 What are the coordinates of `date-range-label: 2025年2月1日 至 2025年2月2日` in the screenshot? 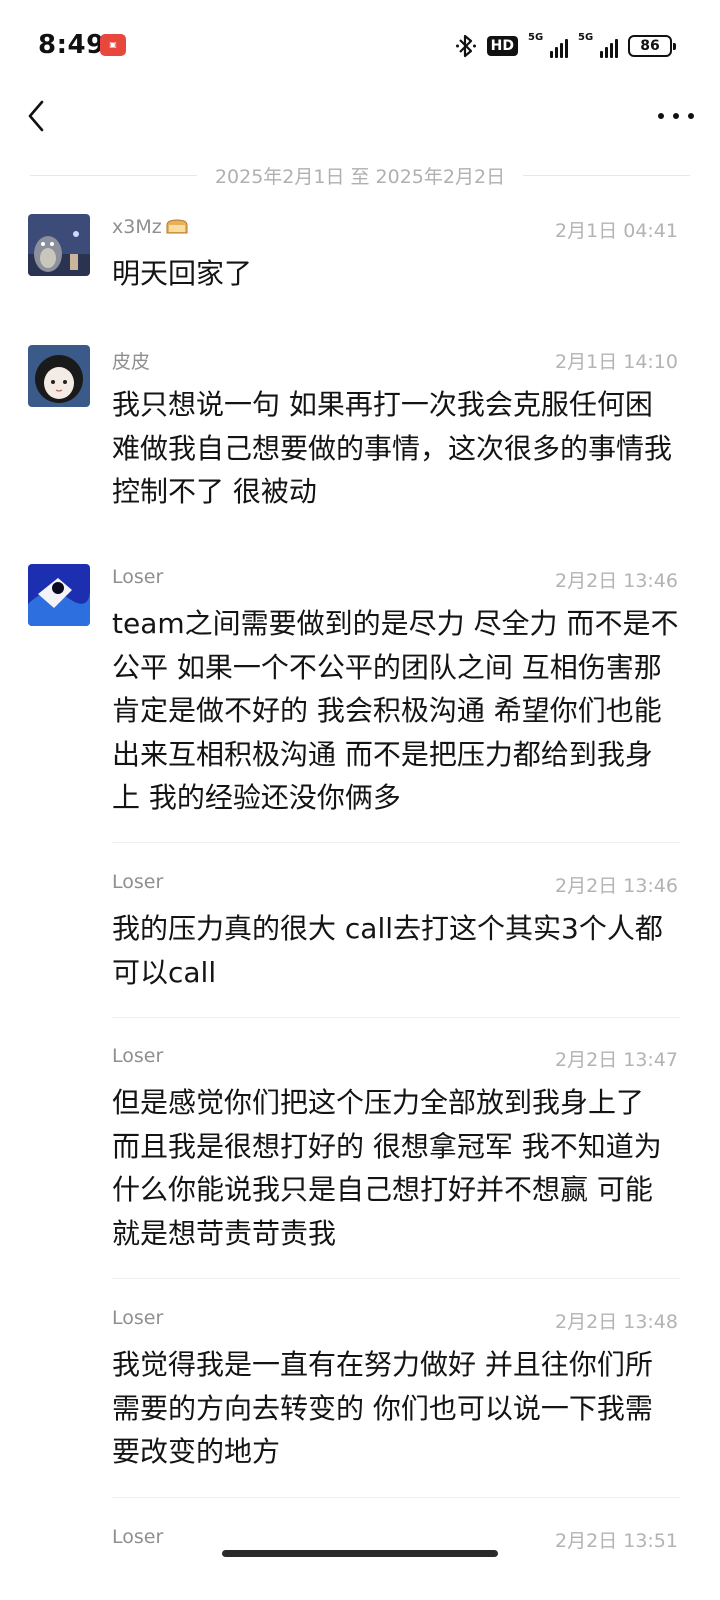 It's located at (360, 176).